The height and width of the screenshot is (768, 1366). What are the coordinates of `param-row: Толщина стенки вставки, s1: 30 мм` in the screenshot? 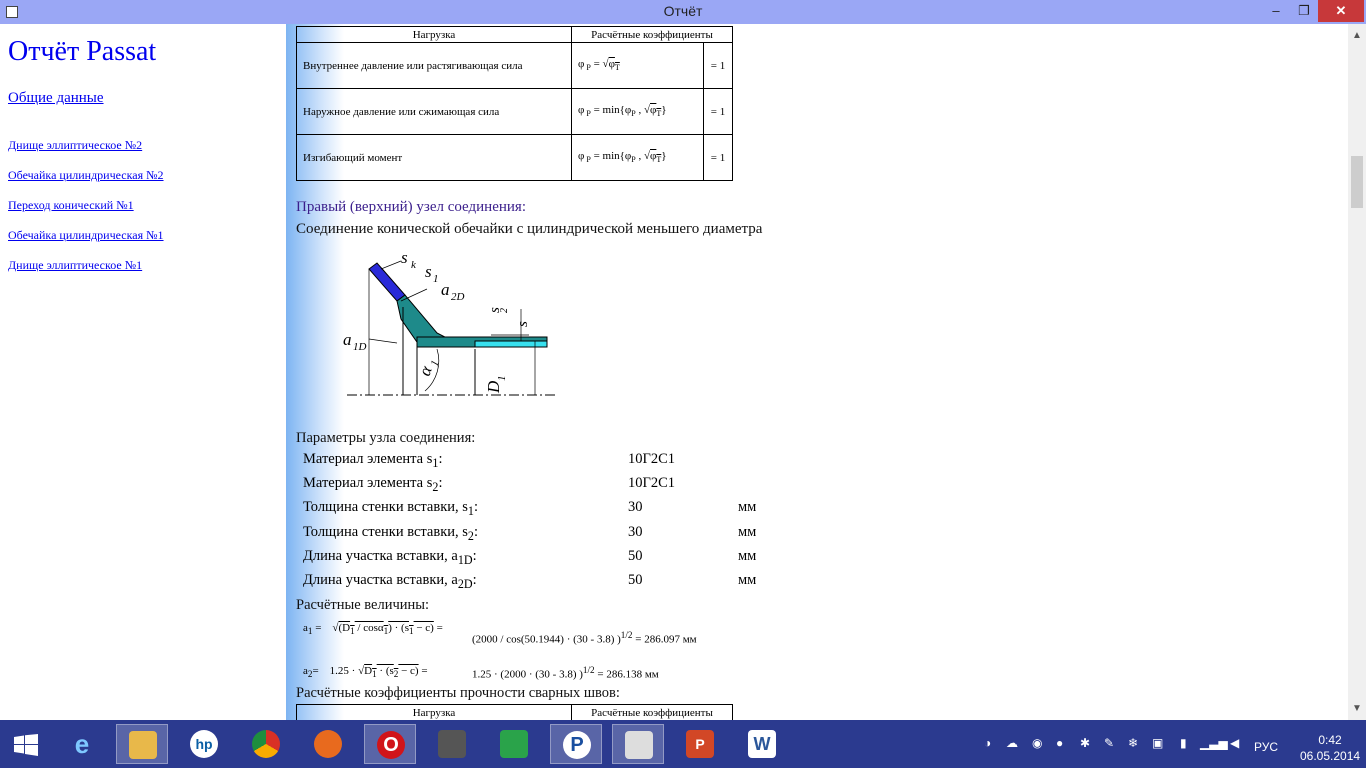 It's located at (530, 508).